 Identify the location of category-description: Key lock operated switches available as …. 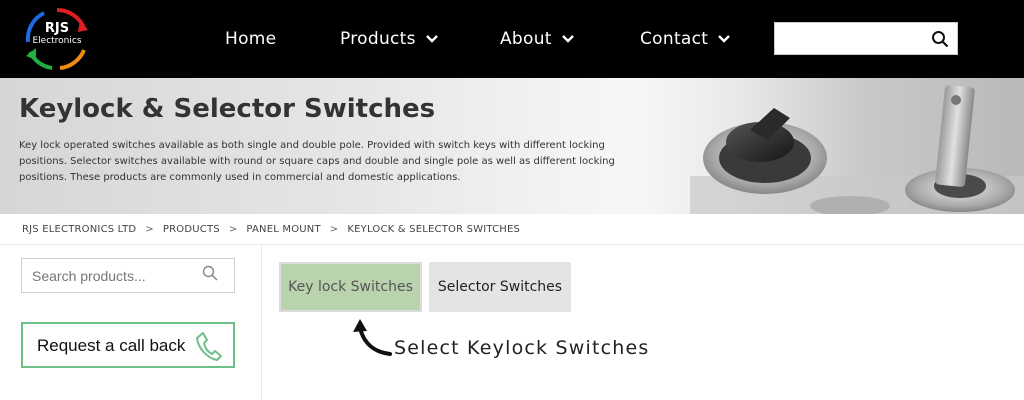
(317, 161).